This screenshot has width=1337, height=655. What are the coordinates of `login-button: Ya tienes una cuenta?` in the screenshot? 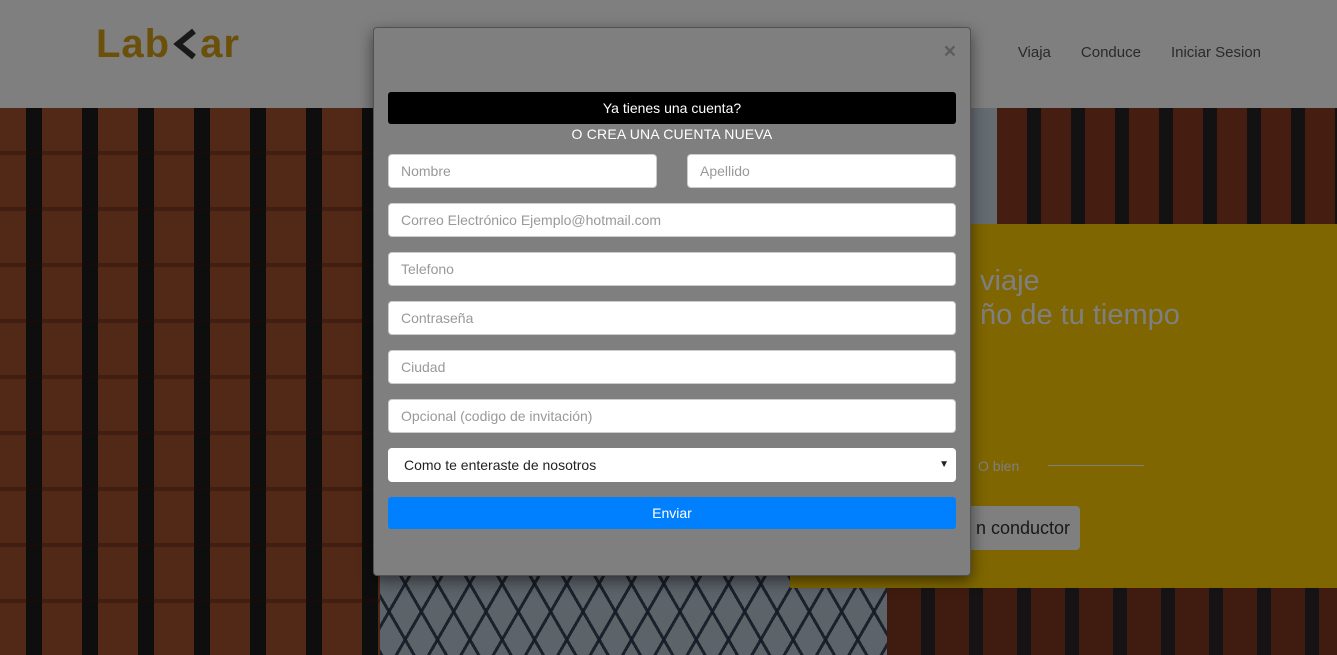 It's located at (672, 108).